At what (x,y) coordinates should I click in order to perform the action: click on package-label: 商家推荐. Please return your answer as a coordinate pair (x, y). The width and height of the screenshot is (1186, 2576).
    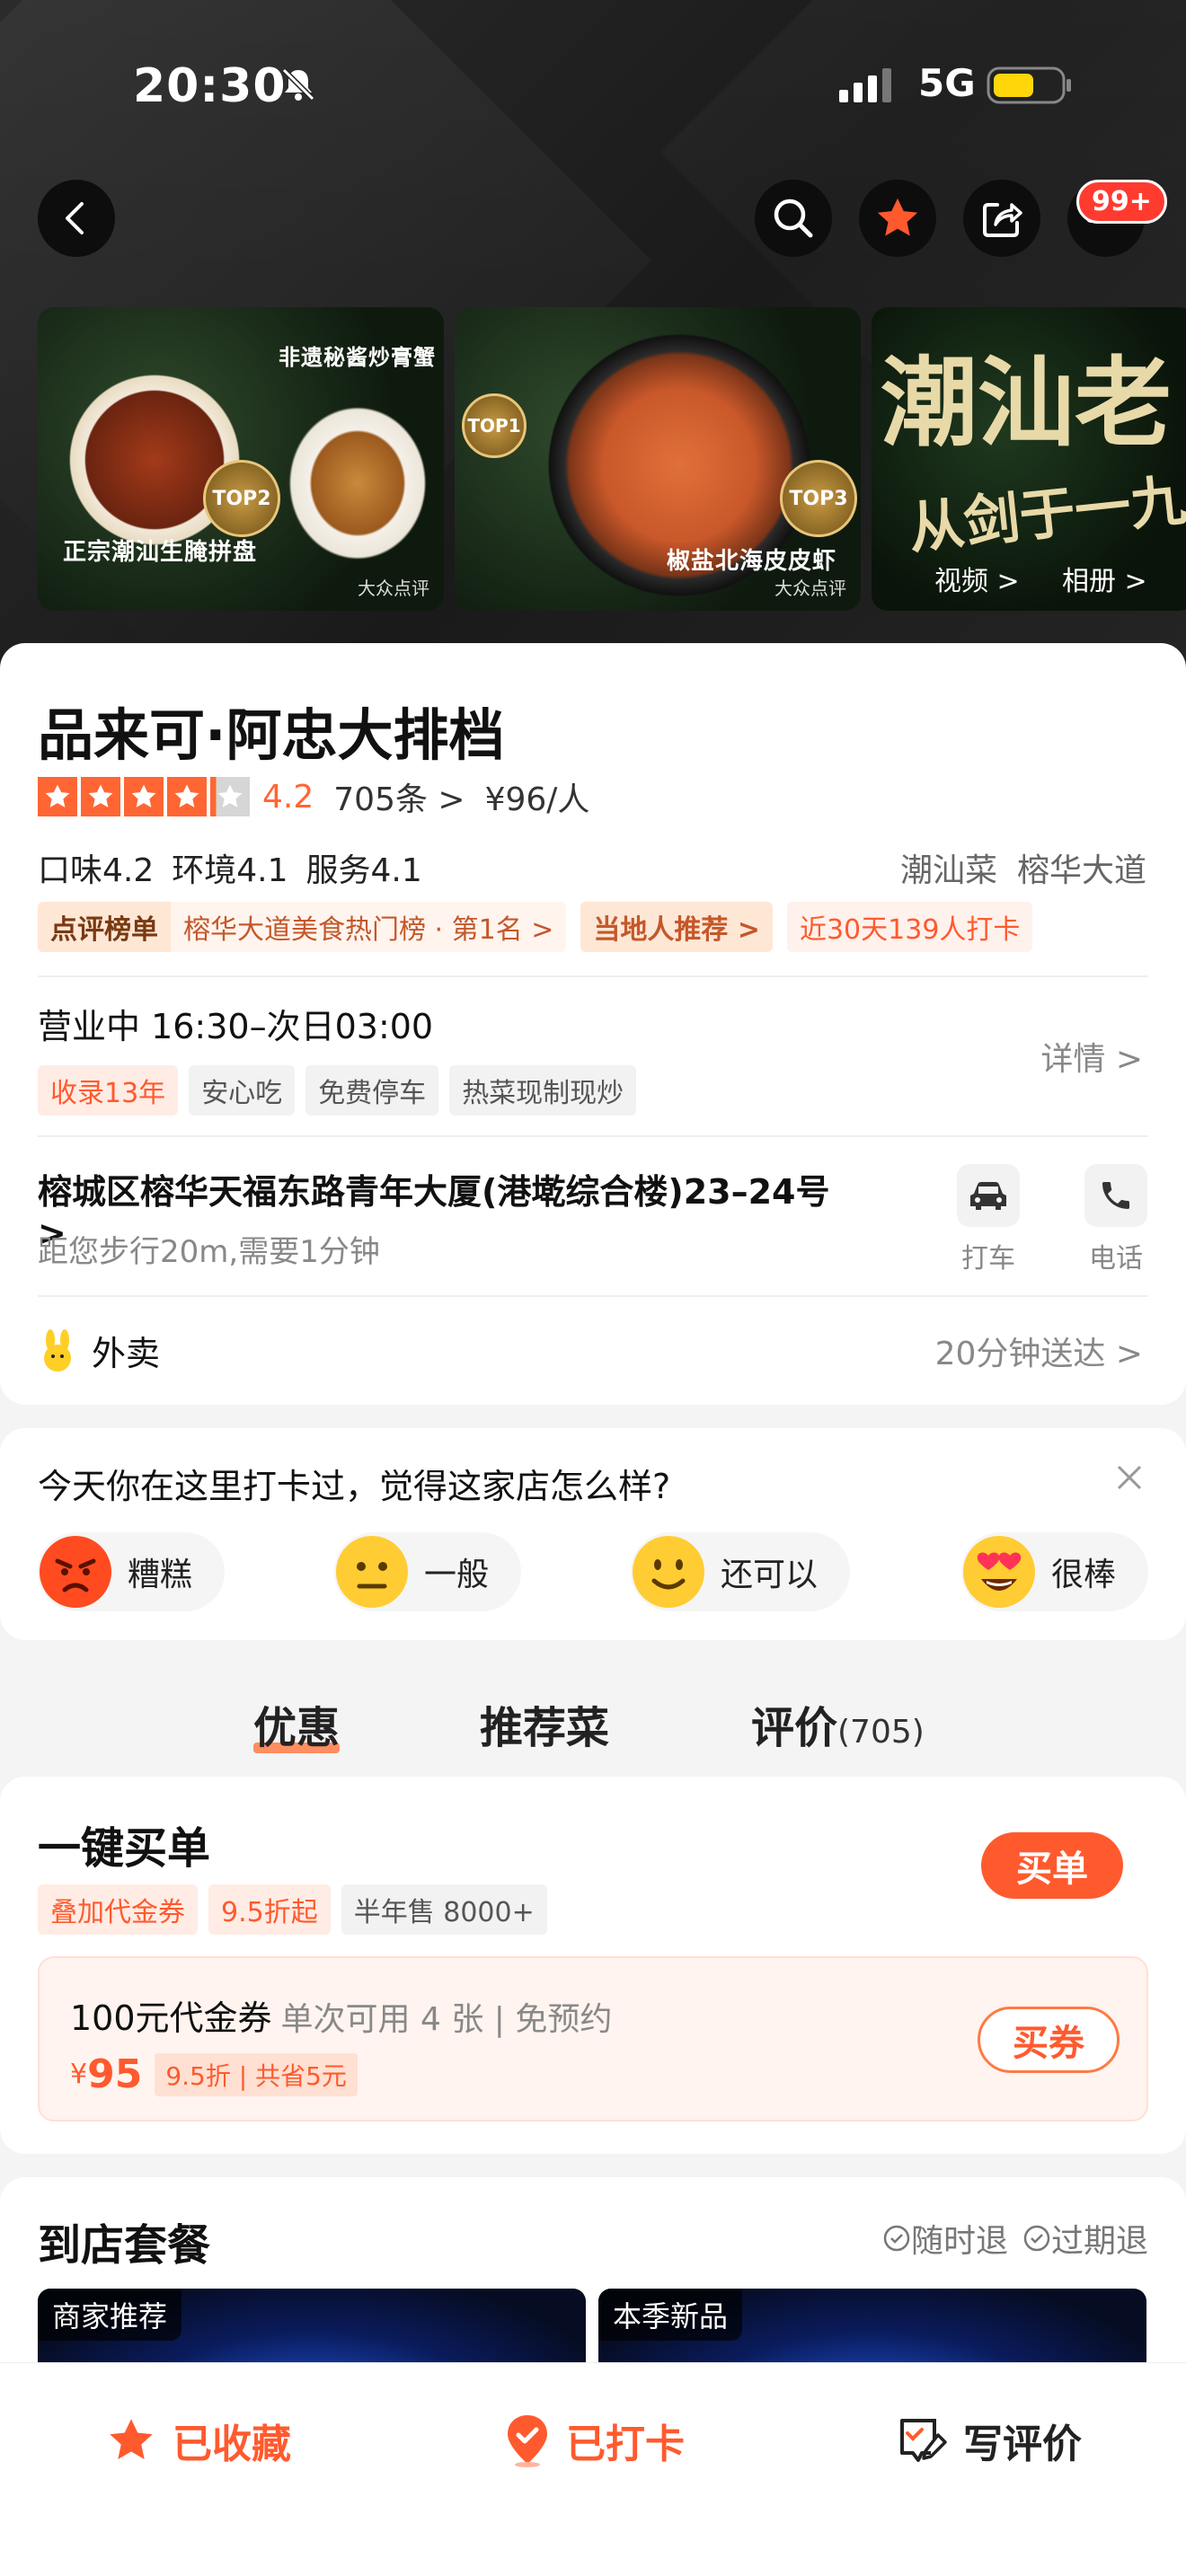
    Looking at the image, I should click on (110, 2315).